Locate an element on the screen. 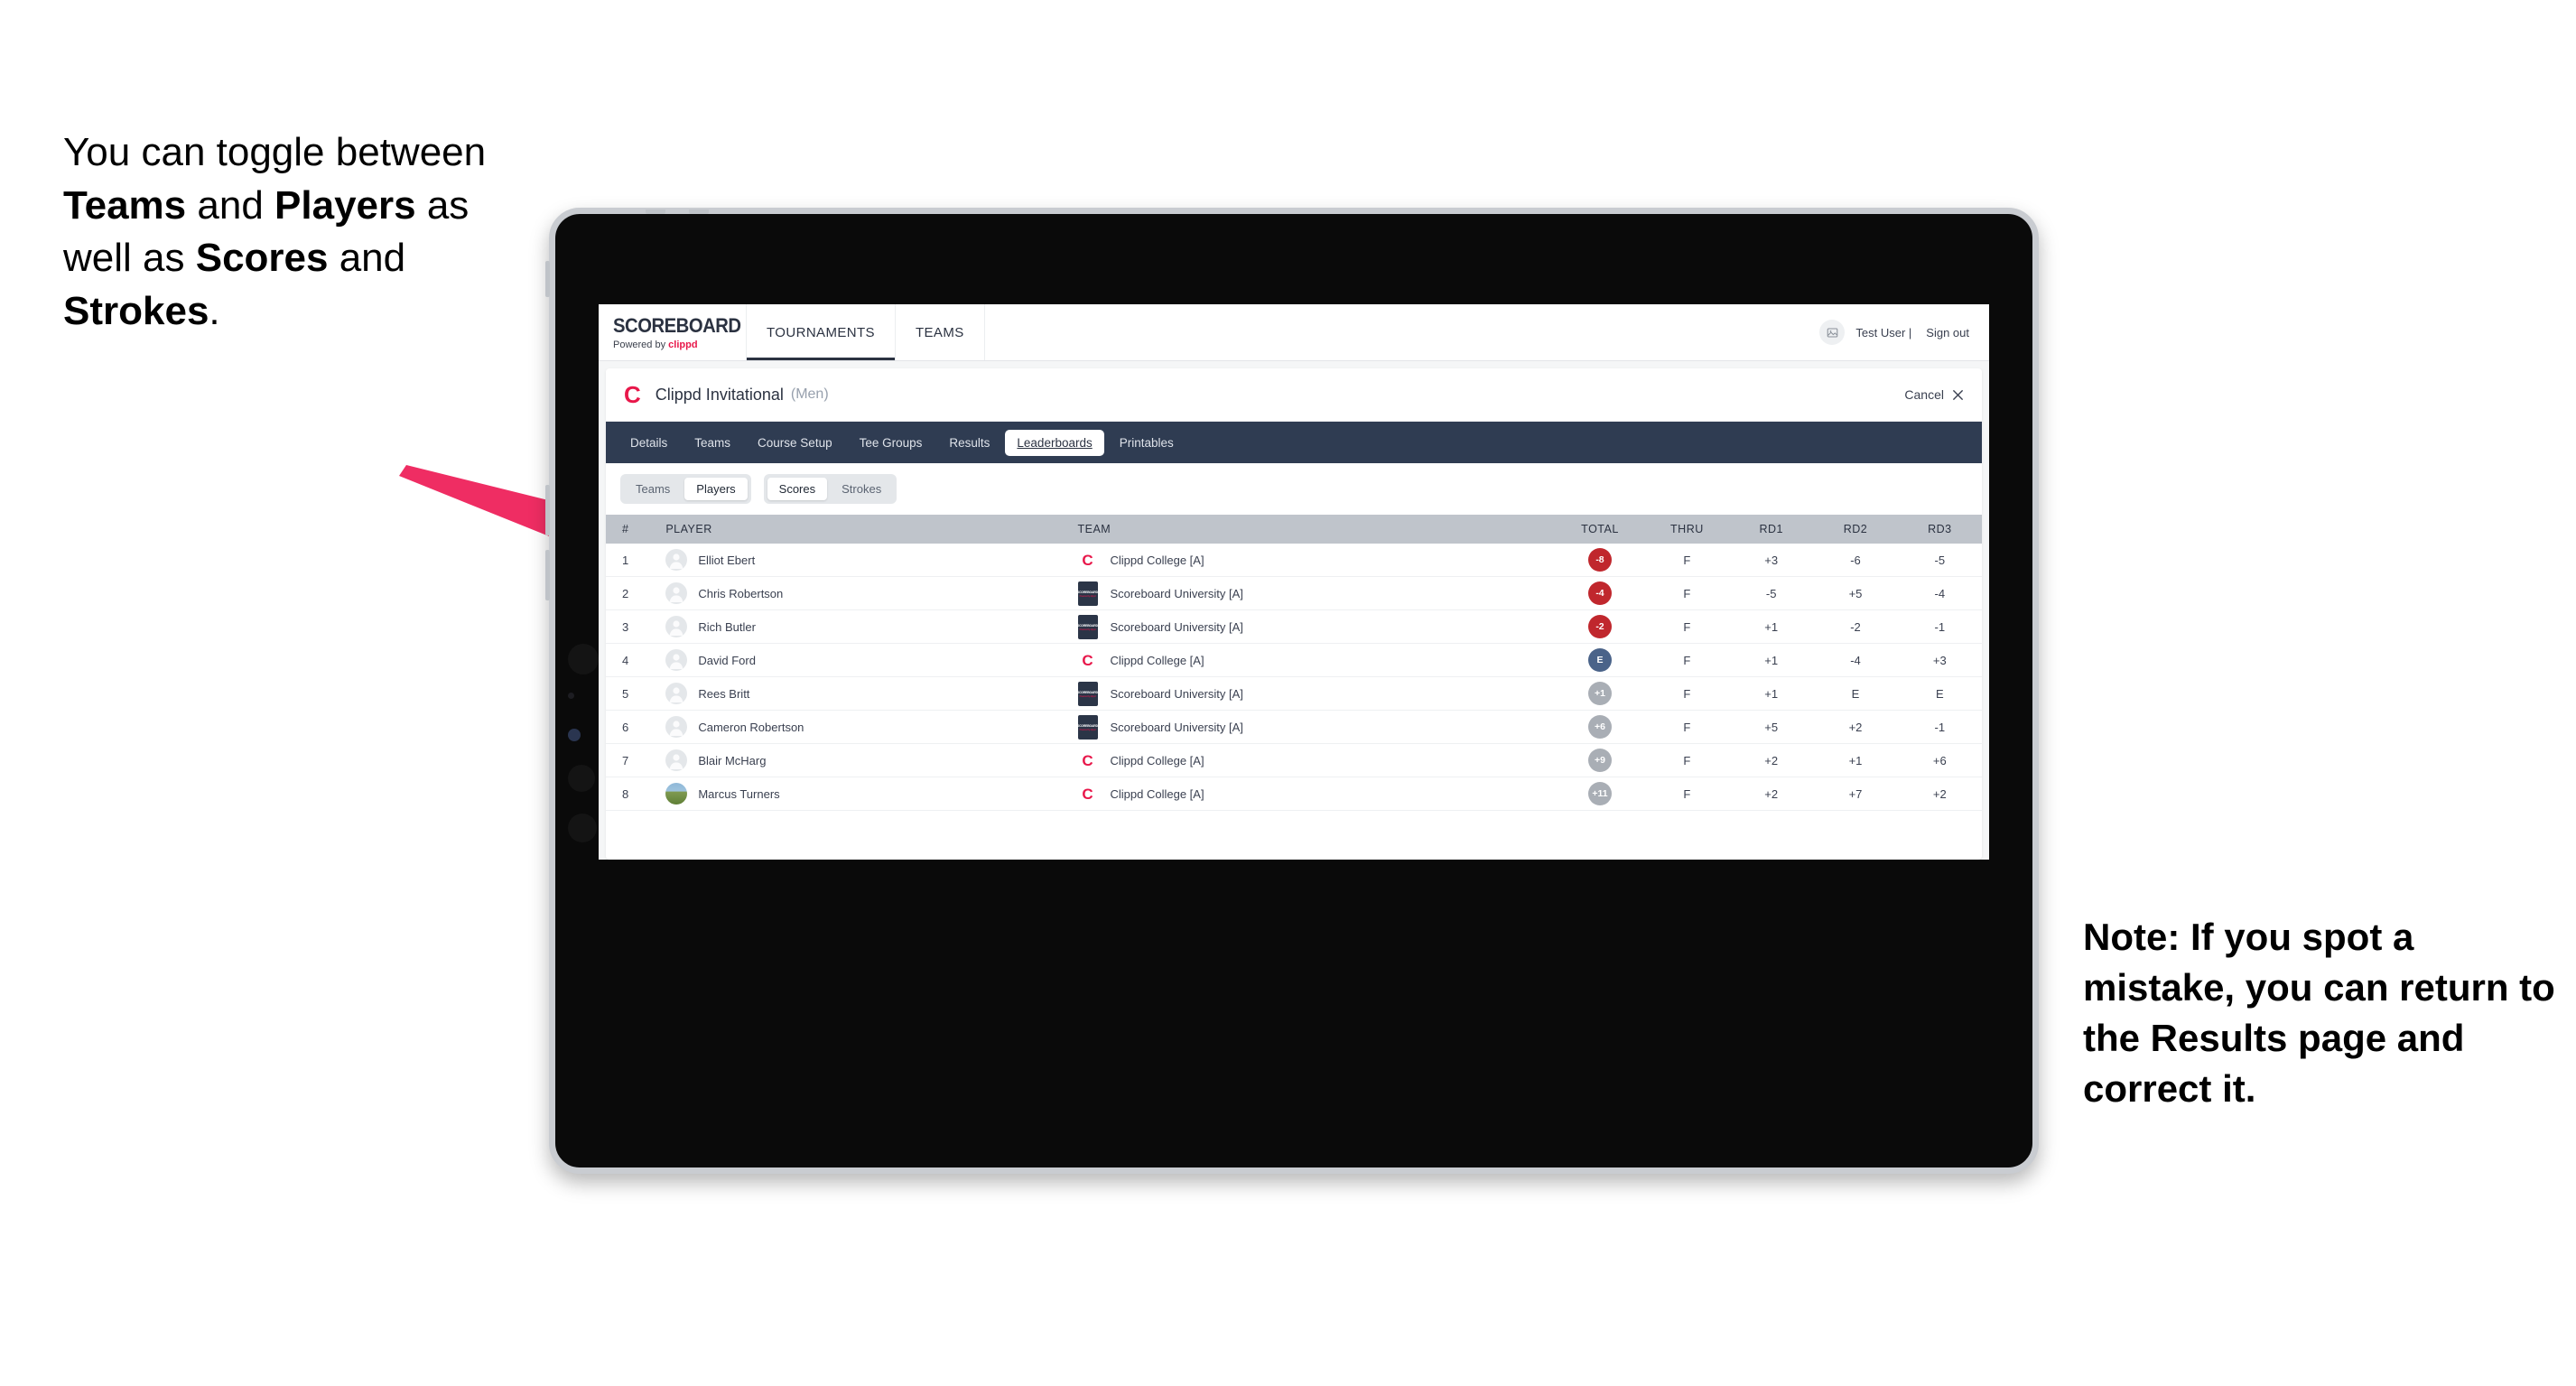  col-header-player: PLAYER is located at coordinates (871, 529).